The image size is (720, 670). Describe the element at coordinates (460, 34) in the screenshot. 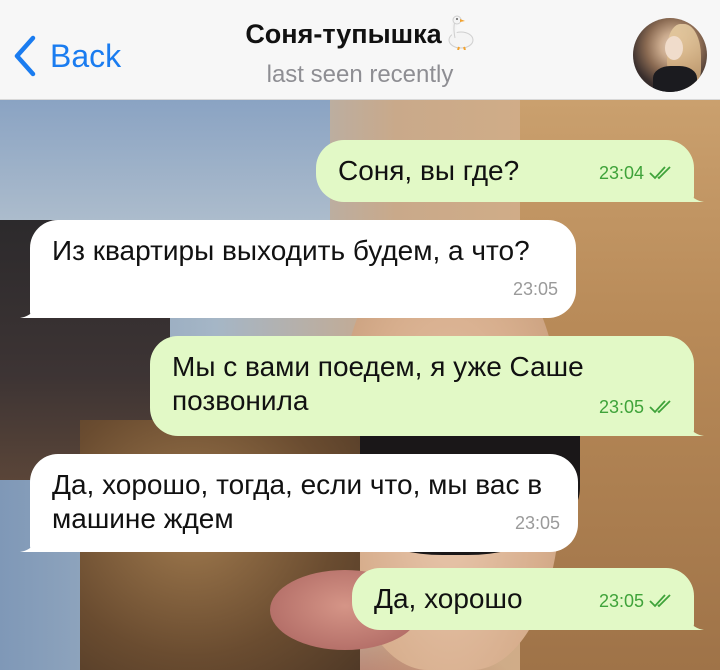

I see `goose-icon` at that location.